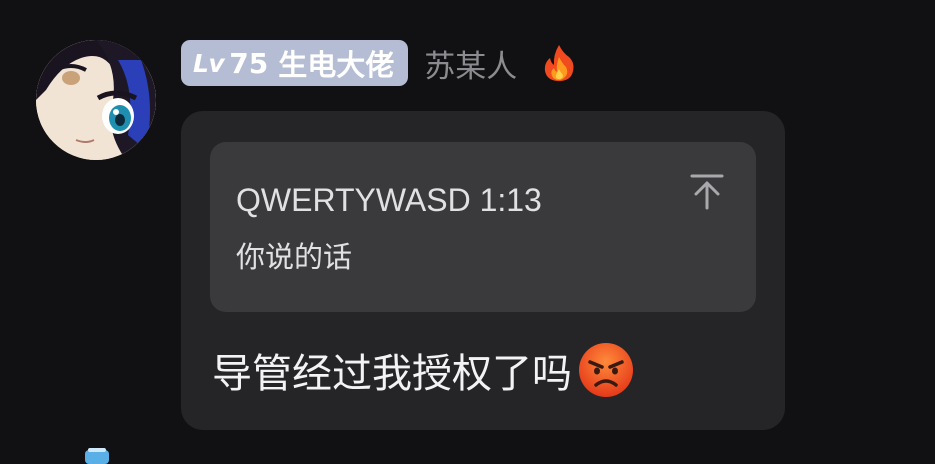 This screenshot has height=464, width=935. I want to click on message-body: 导管经过我授权了吗, so click(423, 370).